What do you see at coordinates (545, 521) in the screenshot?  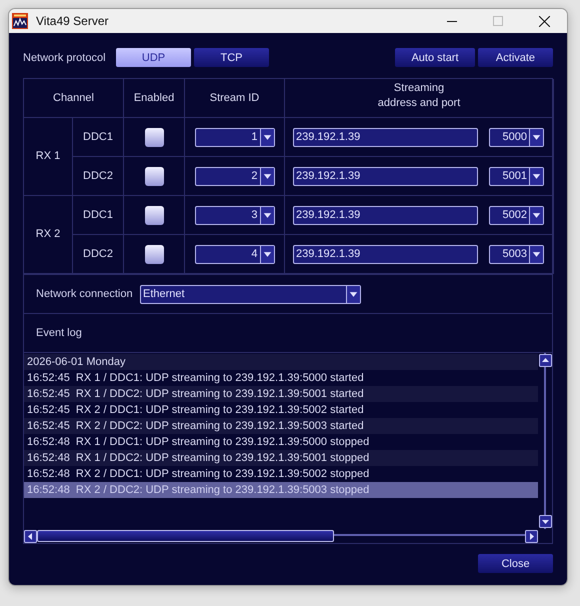 I see `scroll-down-icon` at bounding box center [545, 521].